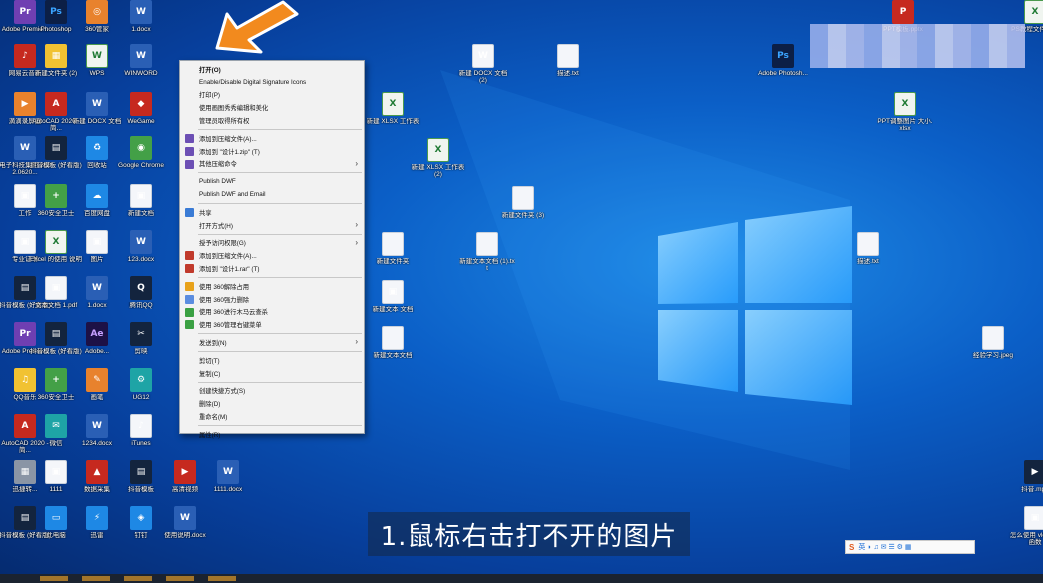 The image size is (1043, 583). I want to click on desktop-icon-label: 新建文本 文档, so click(393, 309).